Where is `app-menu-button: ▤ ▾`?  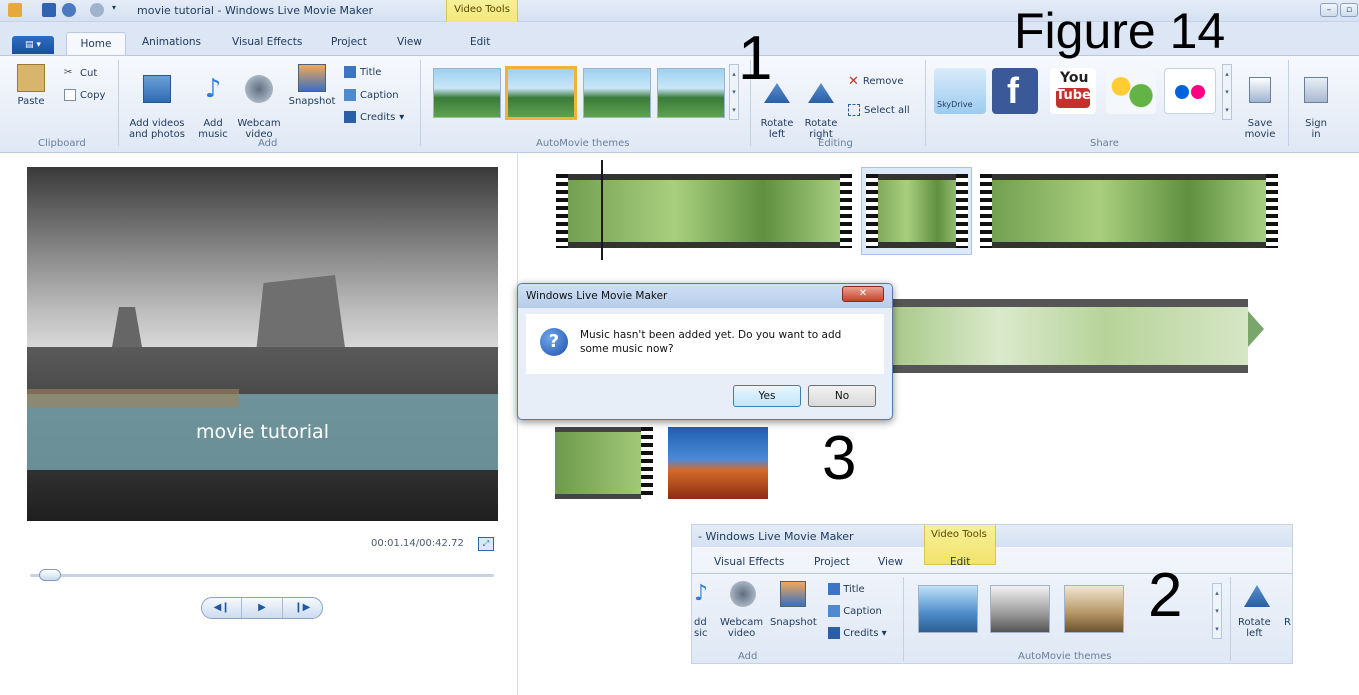 app-menu-button: ▤ ▾ is located at coordinates (33, 45).